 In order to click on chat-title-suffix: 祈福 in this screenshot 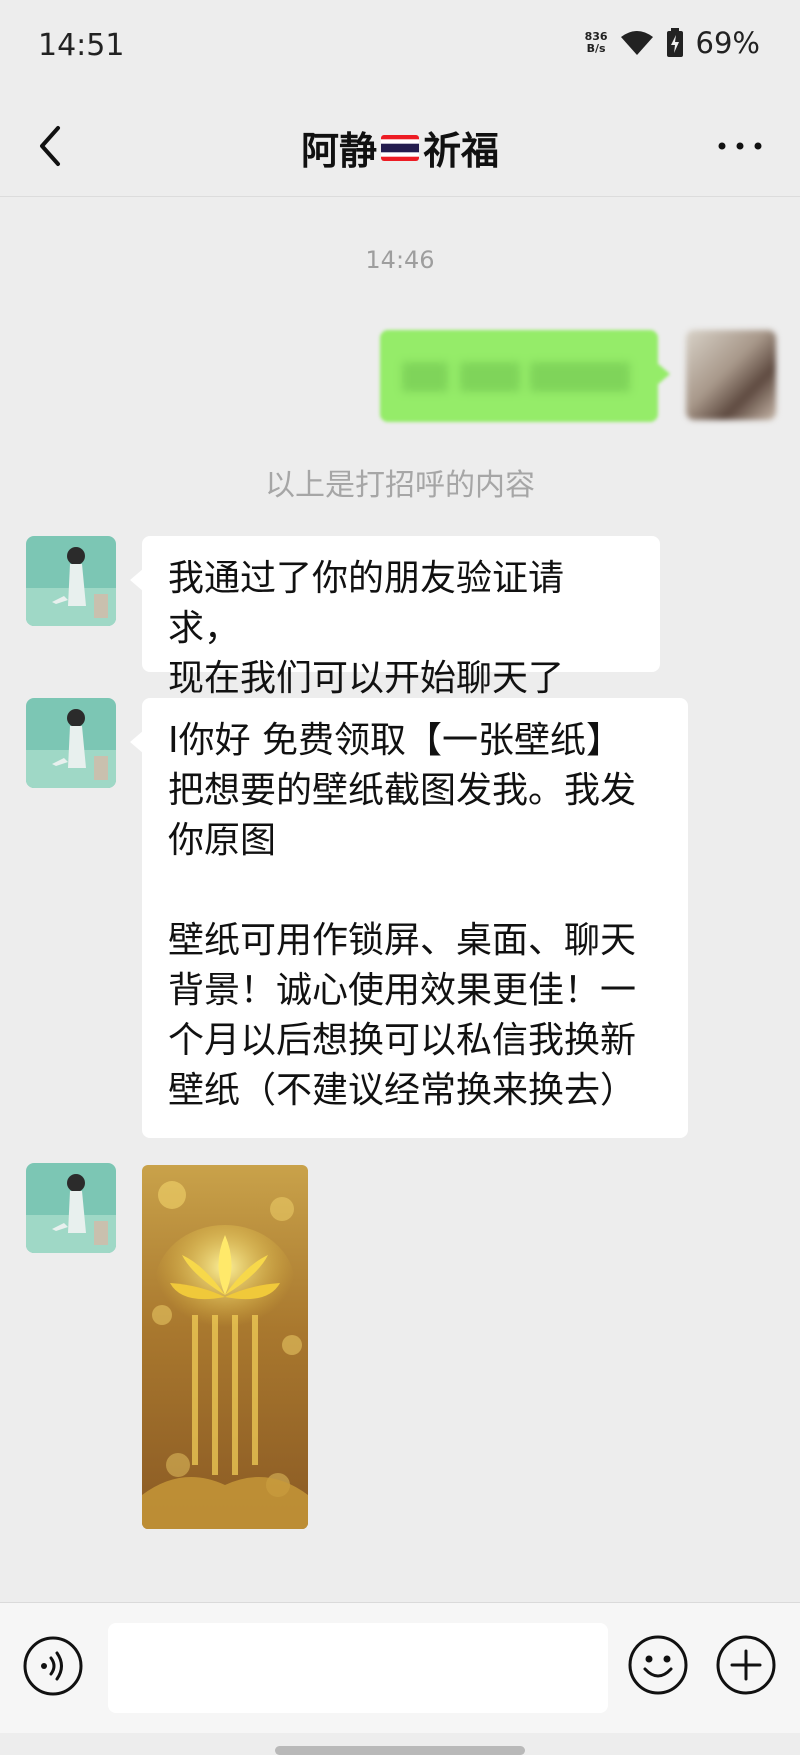, I will do `click(461, 151)`.